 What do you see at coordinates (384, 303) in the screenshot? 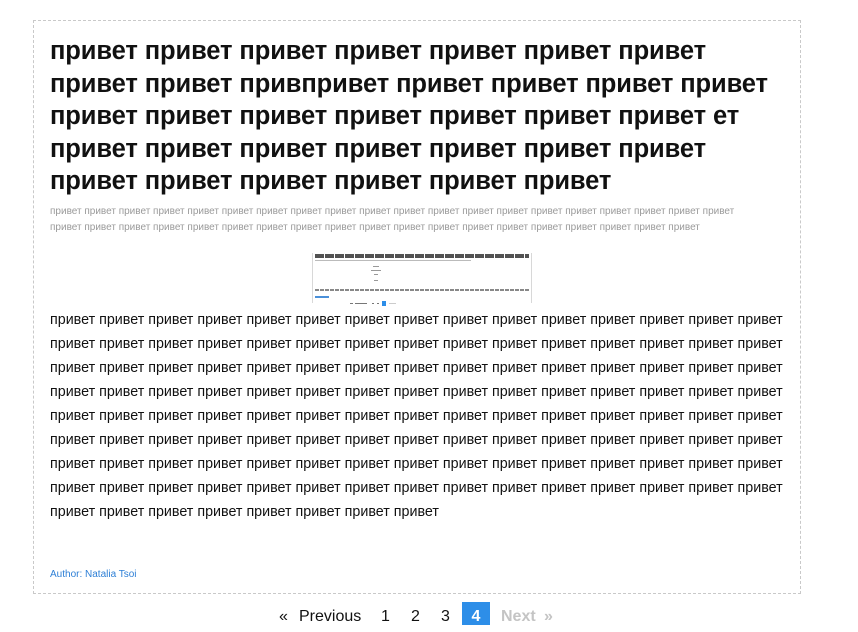
I see `thumbnail-active-page-mark` at bounding box center [384, 303].